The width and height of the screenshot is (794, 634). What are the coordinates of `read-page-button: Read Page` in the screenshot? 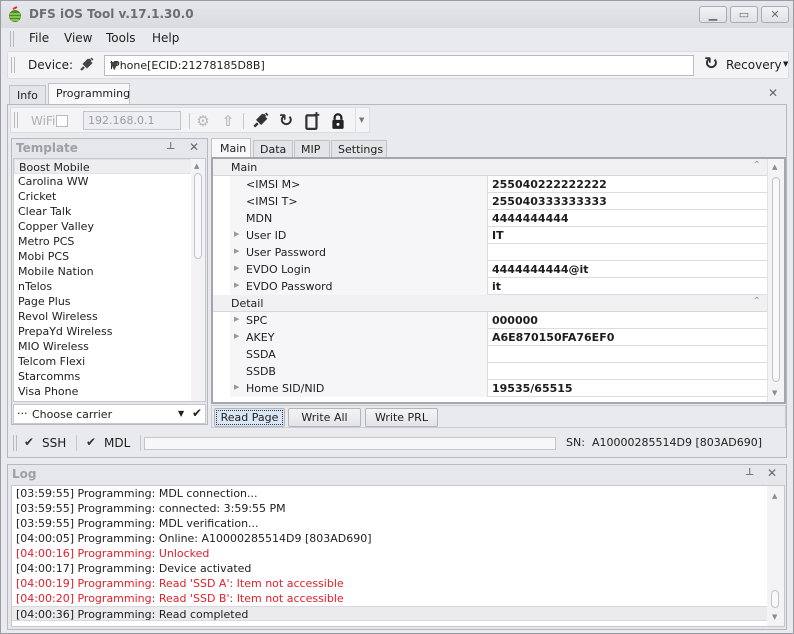 It's located at (249, 417).